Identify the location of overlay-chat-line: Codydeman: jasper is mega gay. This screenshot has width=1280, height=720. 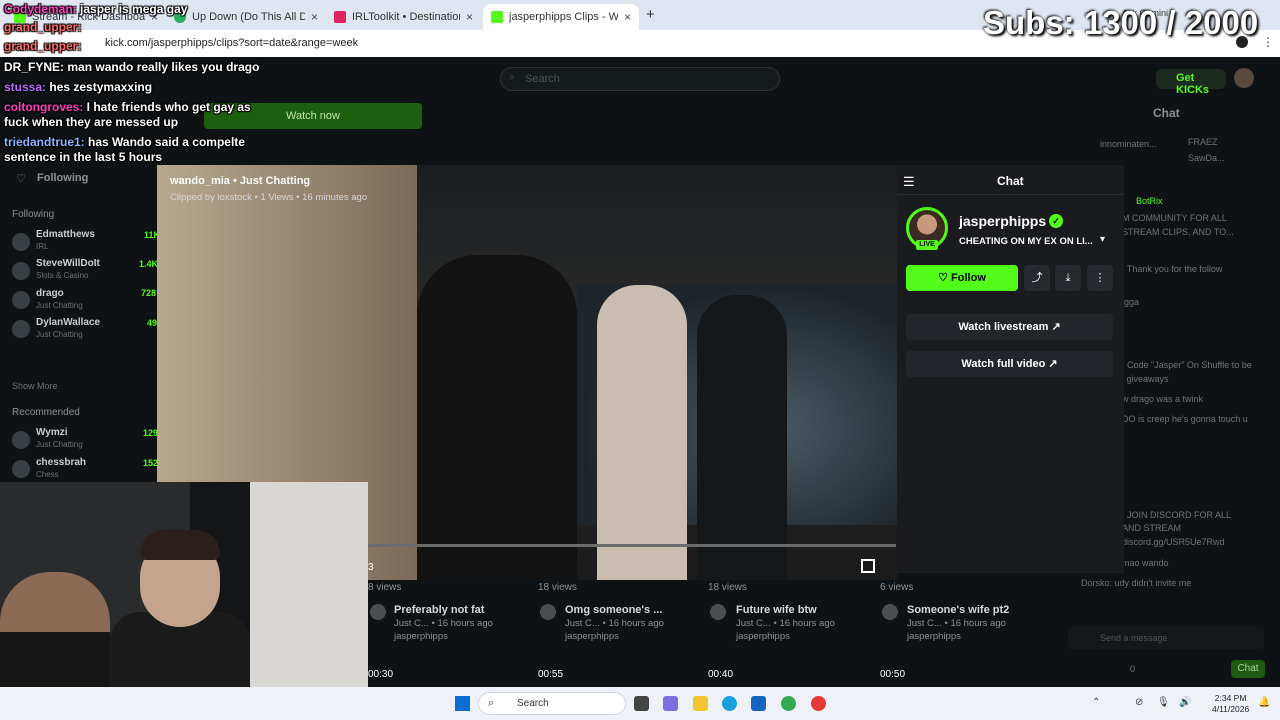
(95, 9).